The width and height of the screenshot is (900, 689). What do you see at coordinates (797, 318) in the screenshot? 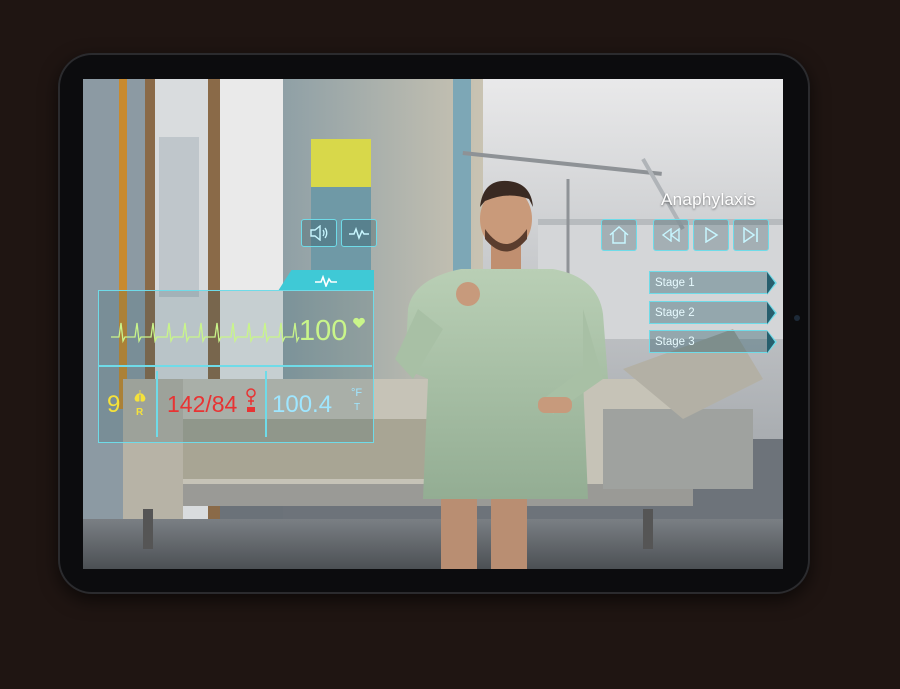
I see `tablet-camera` at bounding box center [797, 318].